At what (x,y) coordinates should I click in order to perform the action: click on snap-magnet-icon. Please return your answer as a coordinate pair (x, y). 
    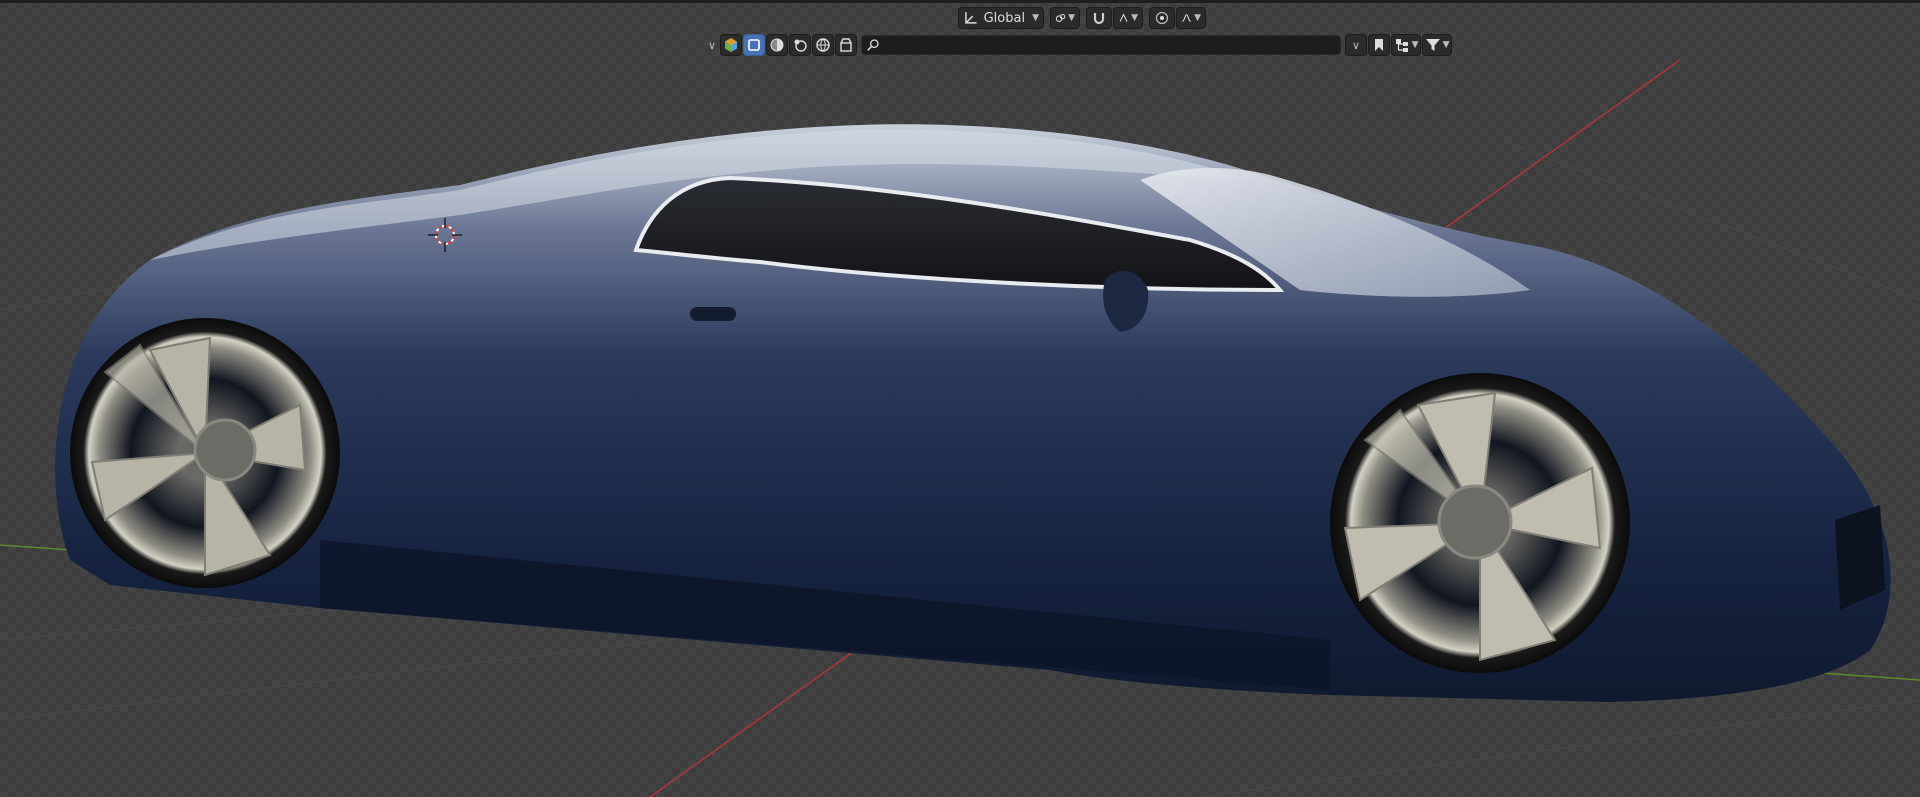
    Looking at the image, I should click on (1099, 19).